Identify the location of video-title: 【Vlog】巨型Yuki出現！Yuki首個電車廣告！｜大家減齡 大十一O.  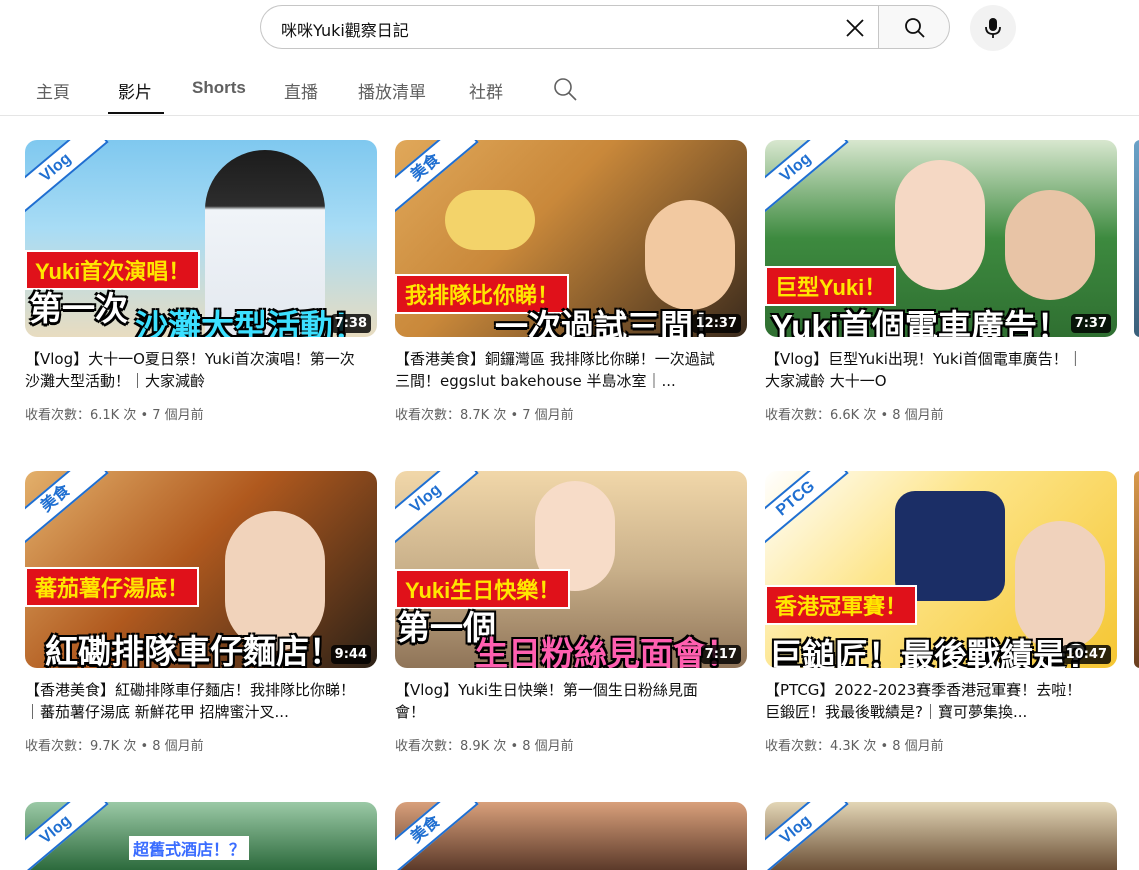
(930, 370).